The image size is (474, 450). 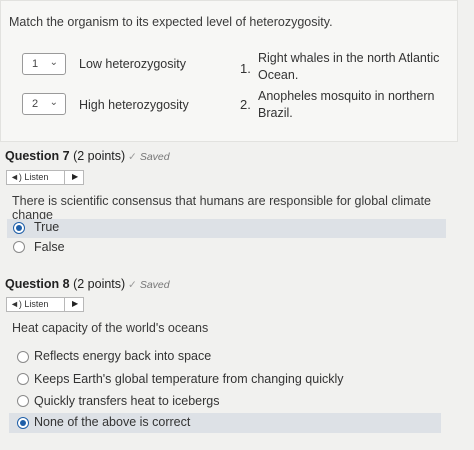 What do you see at coordinates (19, 247) in the screenshot?
I see `radio-false` at bounding box center [19, 247].